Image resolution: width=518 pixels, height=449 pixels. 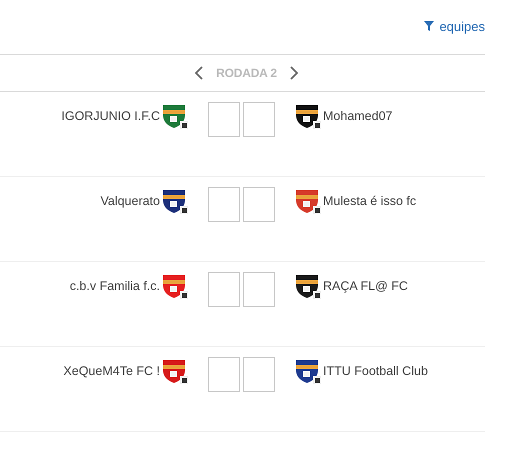 I want to click on previous-button, so click(x=199, y=73).